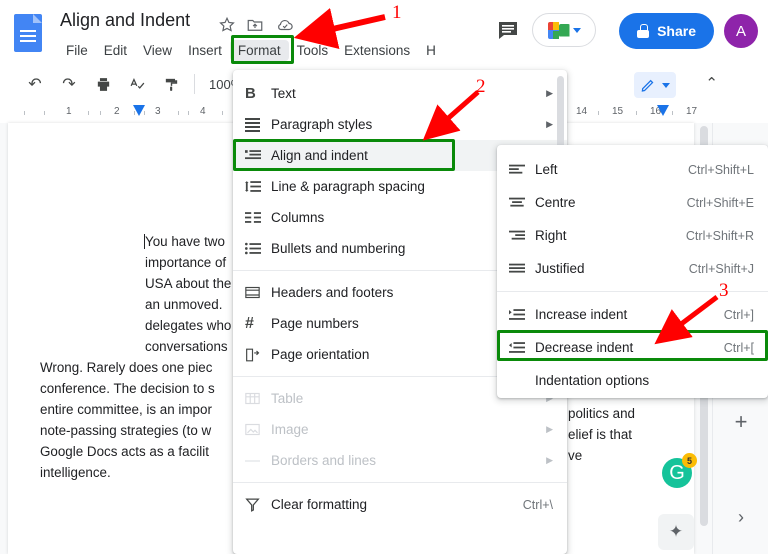 Image resolution: width=768 pixels, height=554 pixels. I want to click on increase-indent-icon, so click(522, 314).